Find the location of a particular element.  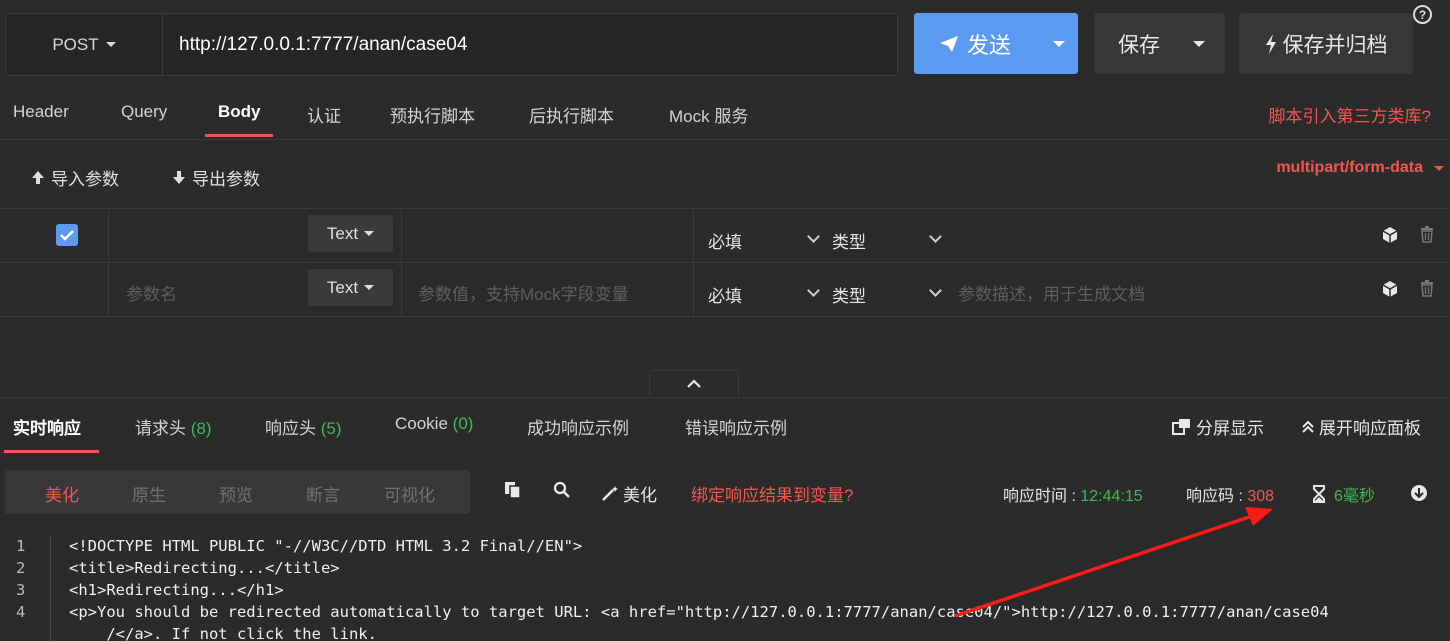

copy-button is located at coordinates (512, 490).